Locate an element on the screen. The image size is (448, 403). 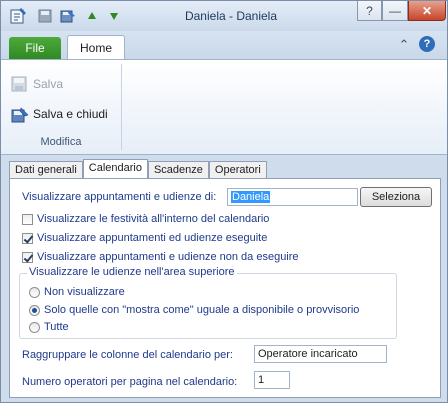
tab-operatori: Operatori is located at coordinates (237, 169).